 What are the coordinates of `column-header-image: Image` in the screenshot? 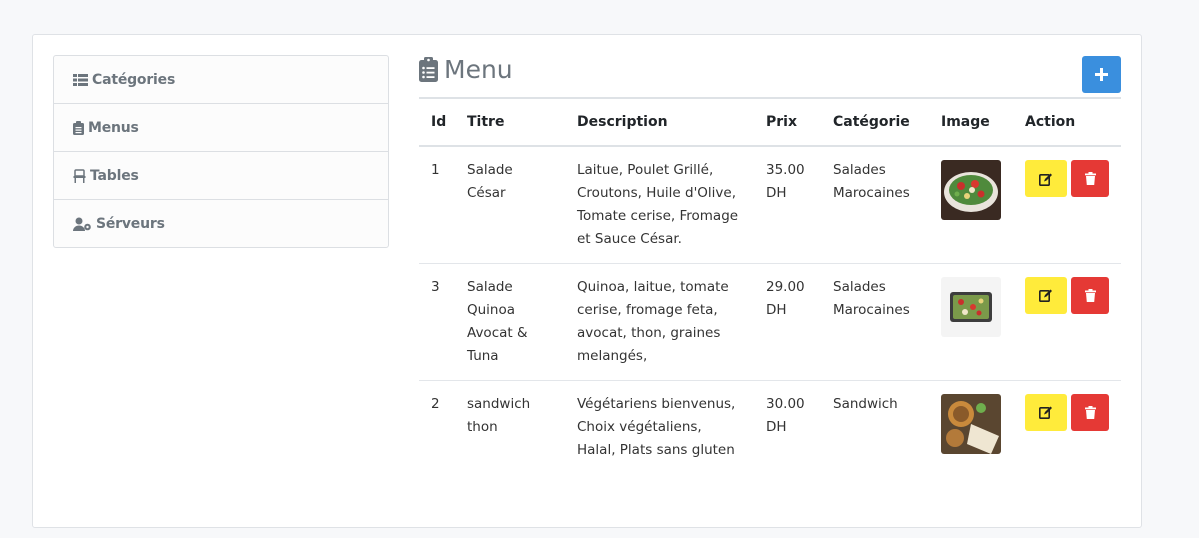 It's located at (971, 122).